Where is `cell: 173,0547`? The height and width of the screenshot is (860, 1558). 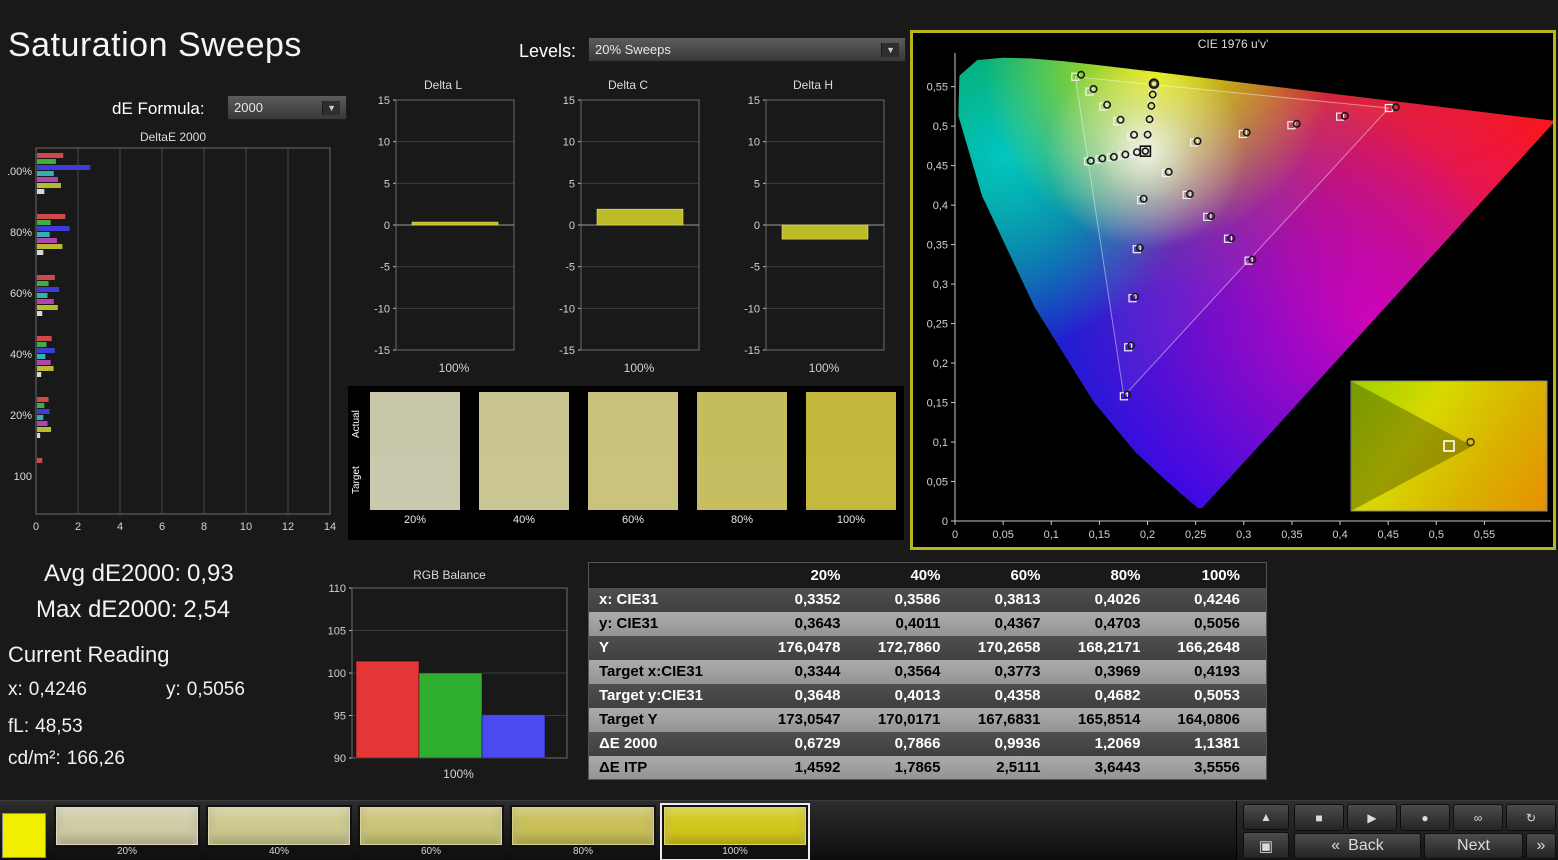
cell: 173,0547 is located at coordinates (816, 719).